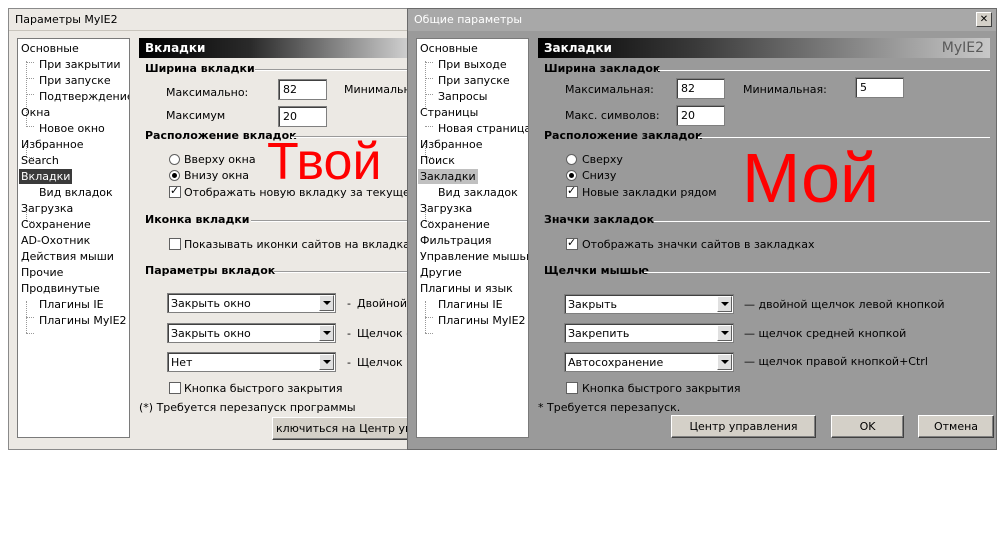 Image resolution: width=1002 pixels, height=556 pixels. Describe the element at coordinates (302, 89) in the screenshot. I see `left-max-width-input: 82` at that location.